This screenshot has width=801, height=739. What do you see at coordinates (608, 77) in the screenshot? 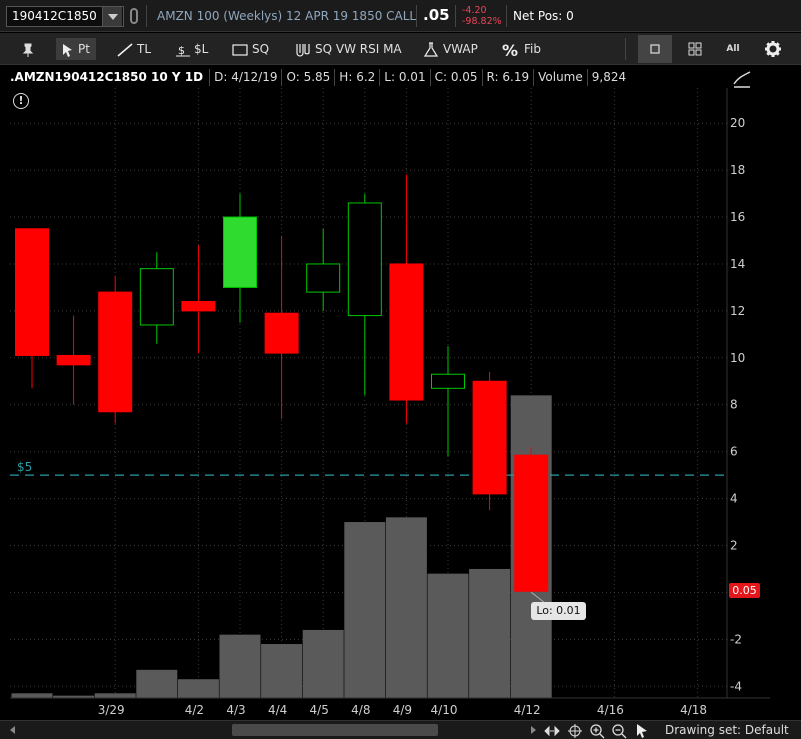
I see `info-volume-value: 9,824` at bounding box center [608, 77].